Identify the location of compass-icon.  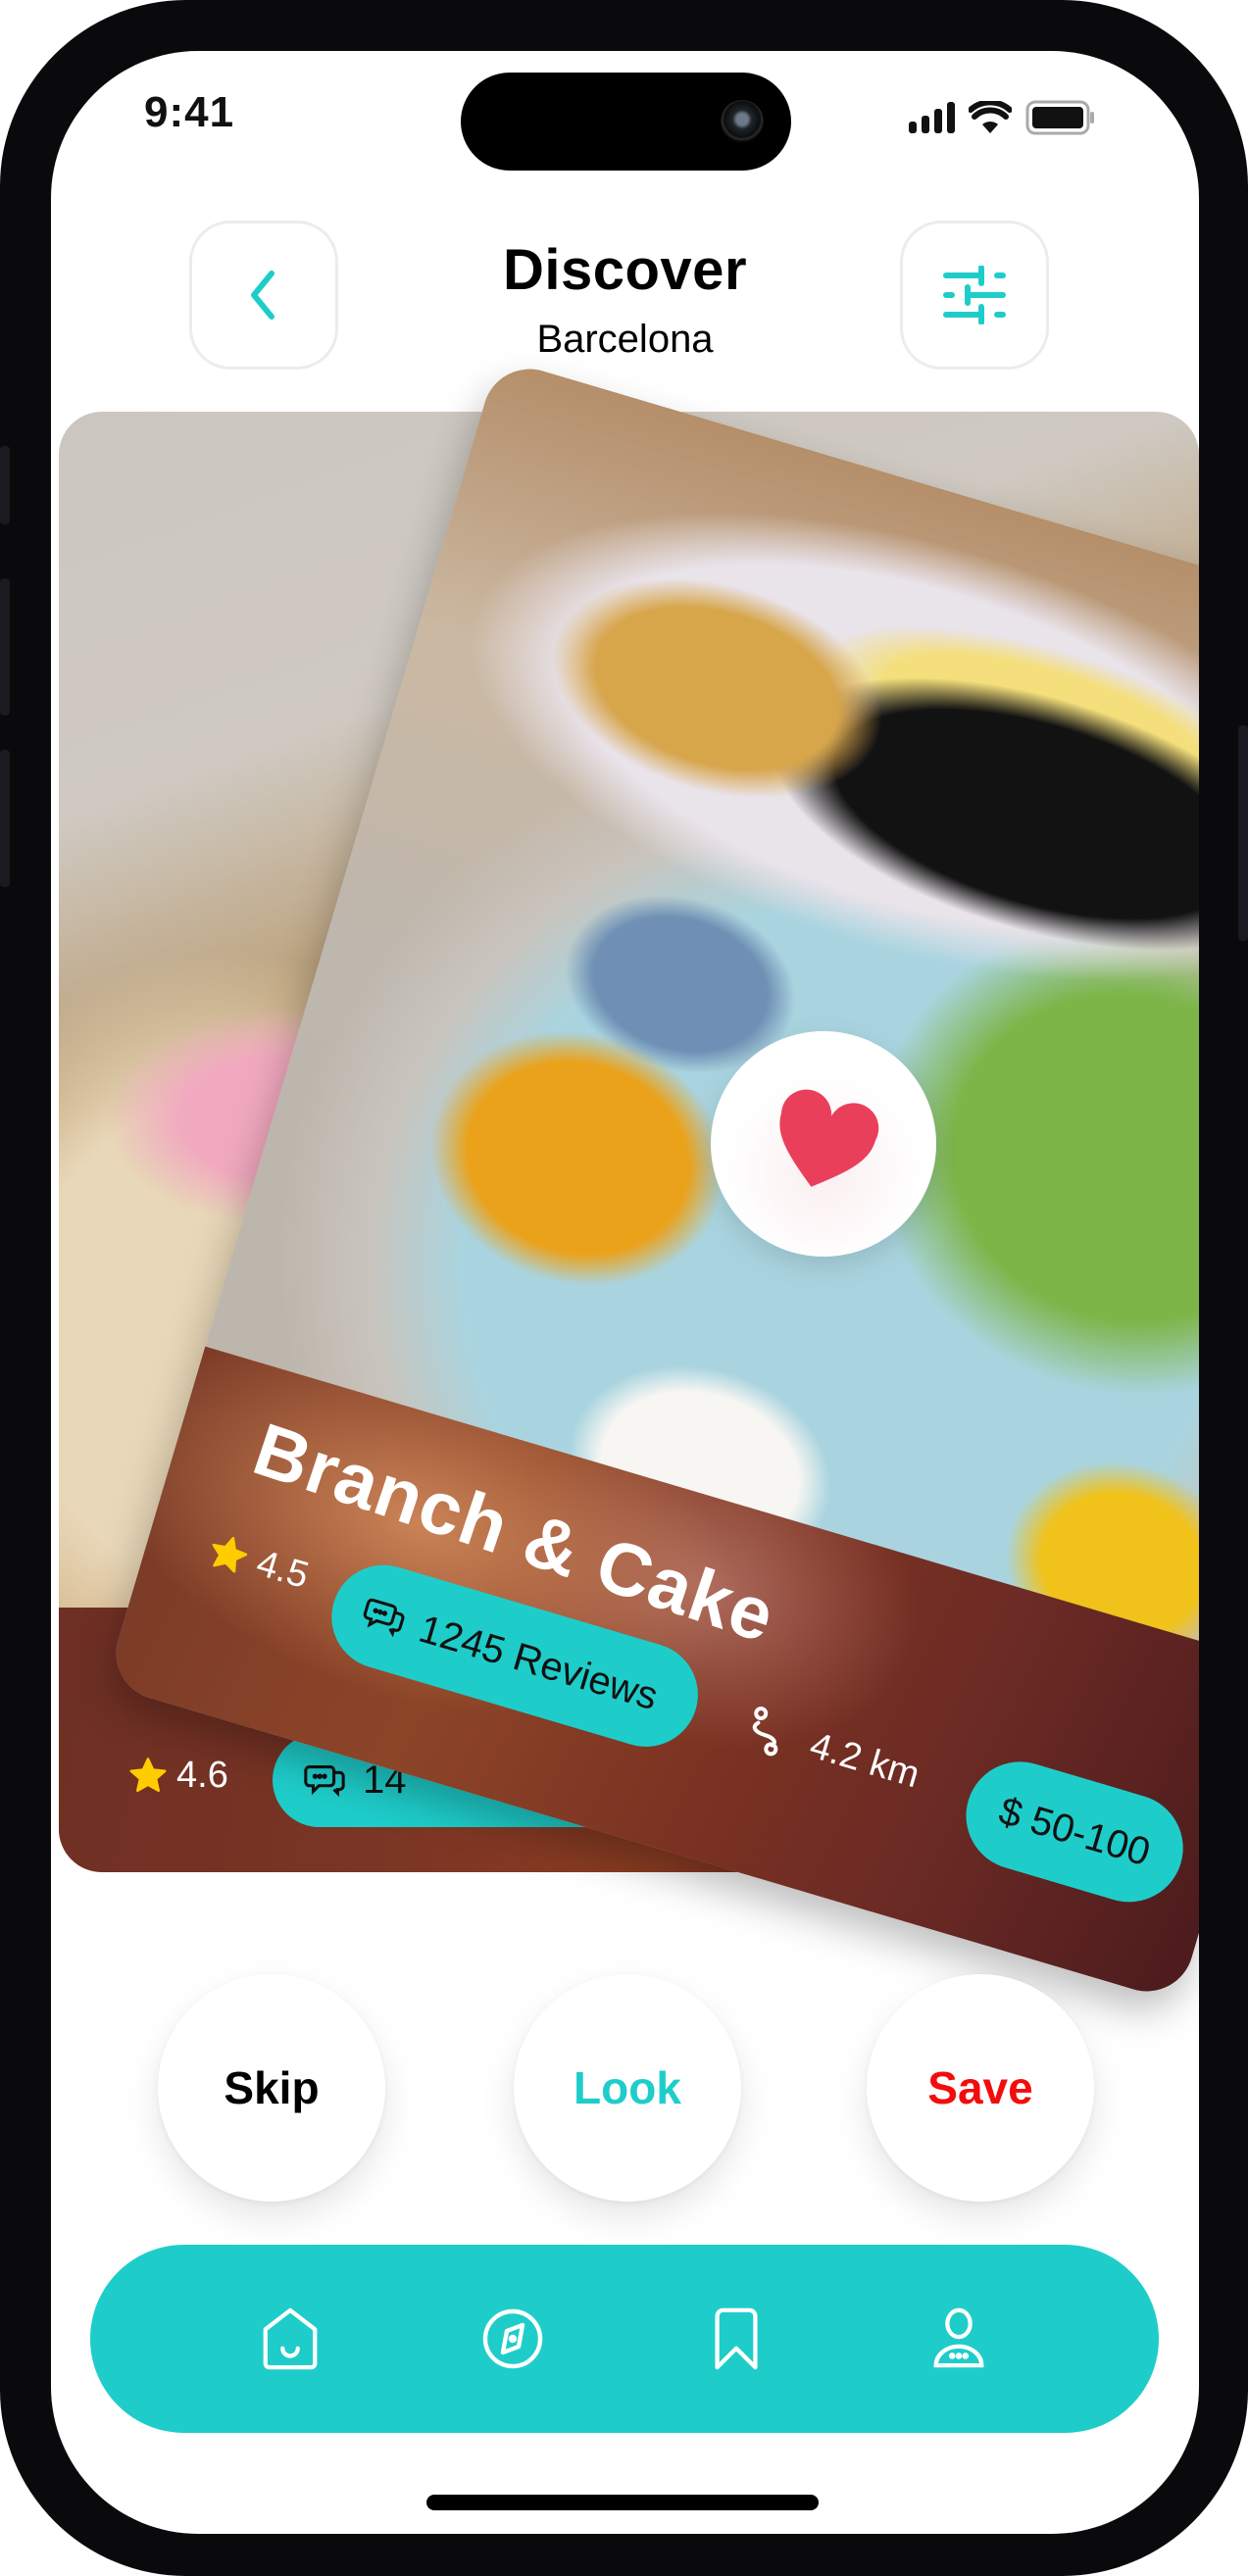
(513, 2338).